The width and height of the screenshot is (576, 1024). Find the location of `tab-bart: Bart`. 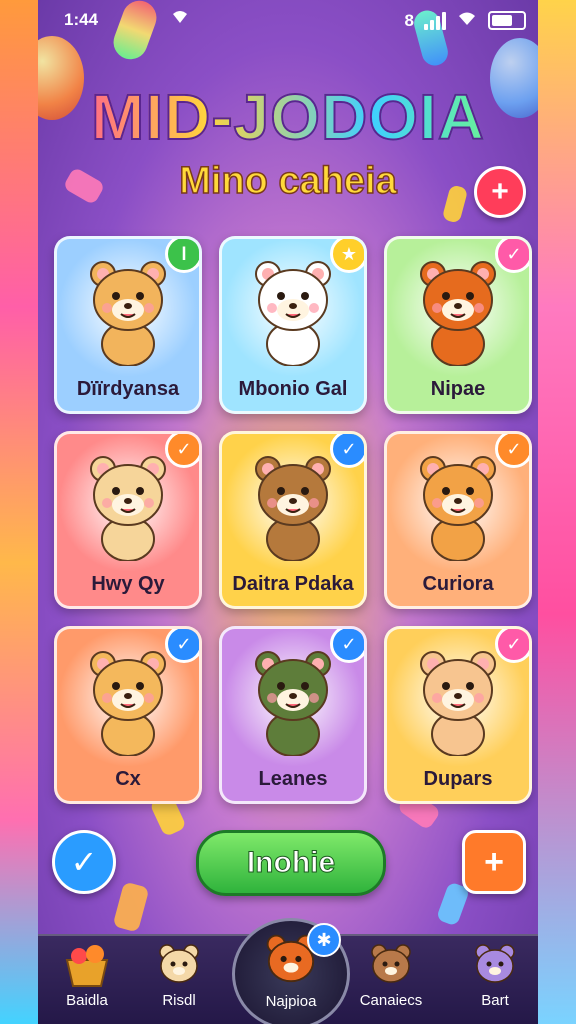

tab-bart: Bart is located at coordinates (494, 978).